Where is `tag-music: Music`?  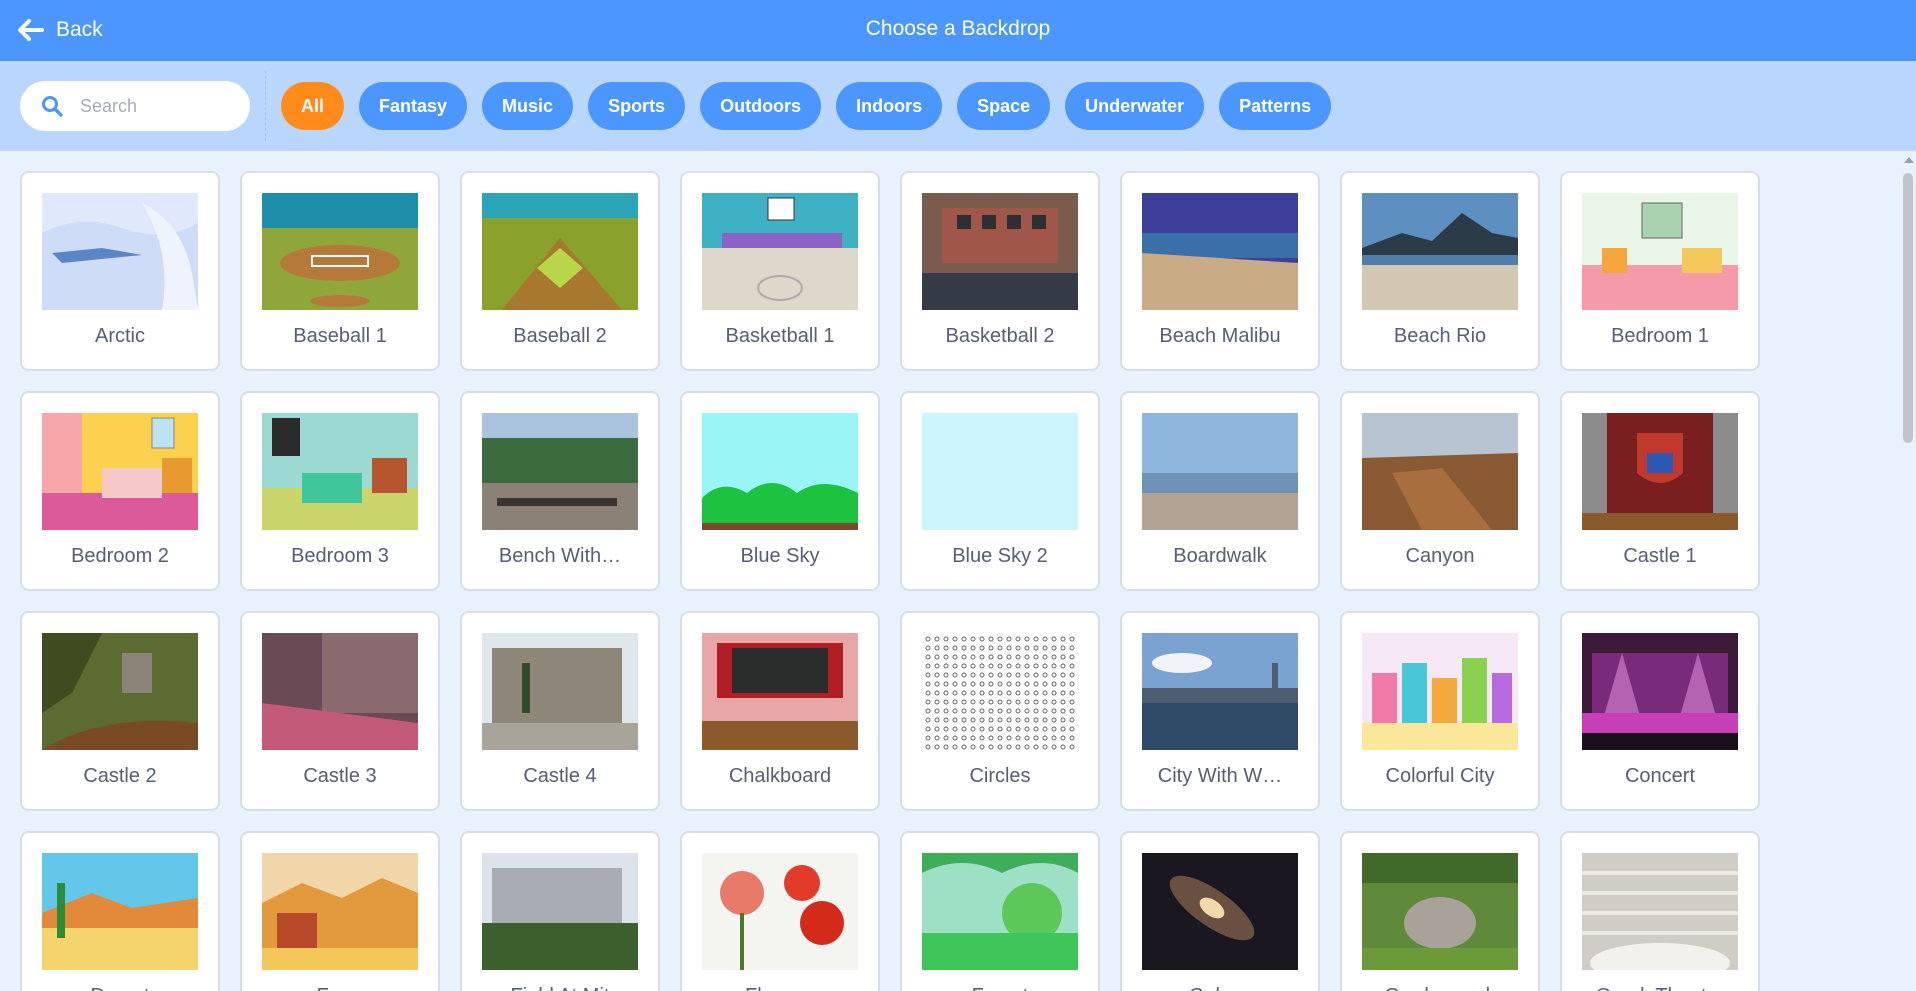
tag-music: Music is located at coordinates (528, 106).